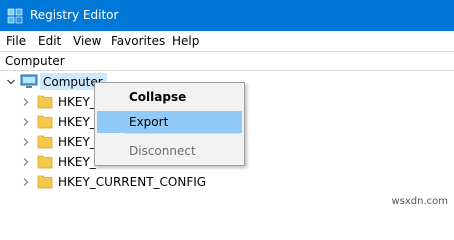 This screenshot has width=454, height=240. What do you see at coordinates (11, 82) in the screenshot?
I see `chevron-down-icon` at bounding box center [11, 82].